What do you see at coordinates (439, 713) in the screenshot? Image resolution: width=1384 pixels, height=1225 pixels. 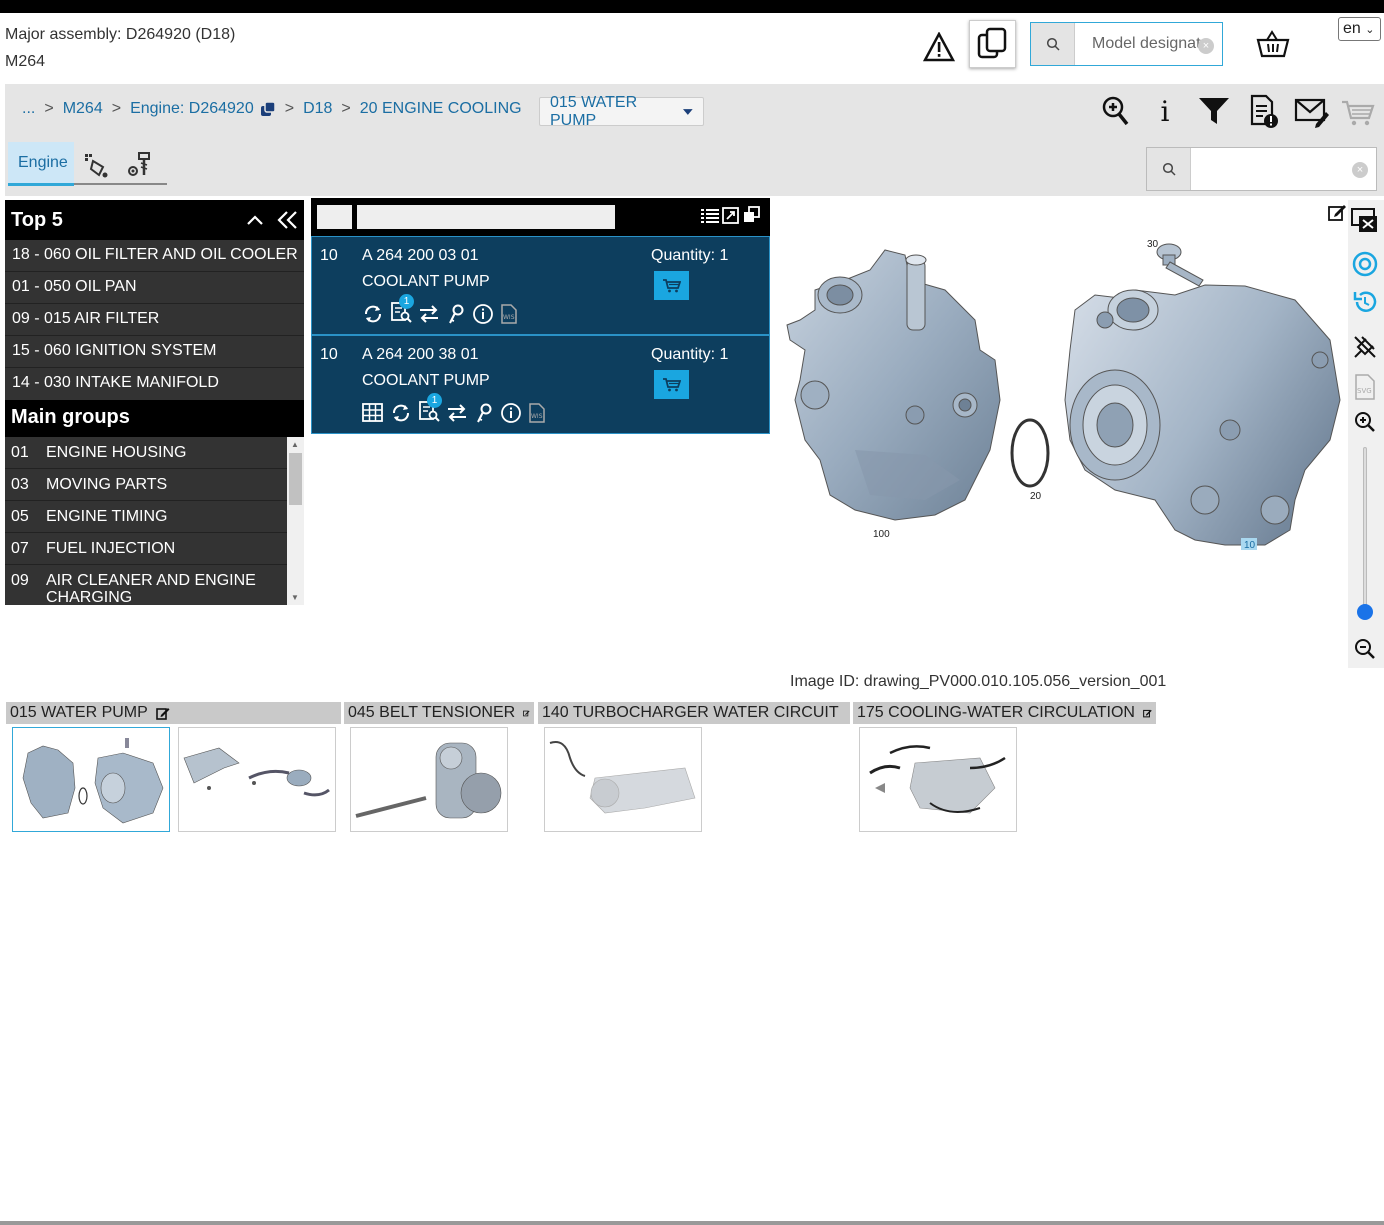 I see `category-belt-tensioner: 045 BELT TENSIONER` at bounding box center [439, 713].